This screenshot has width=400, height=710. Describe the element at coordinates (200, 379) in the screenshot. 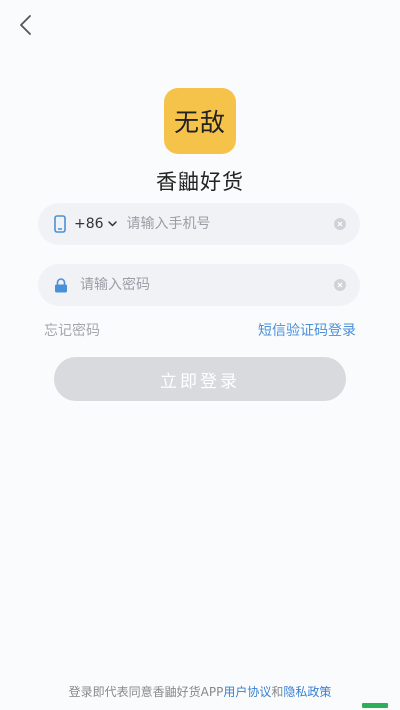

I see `login-button: 立即登录` at that location.